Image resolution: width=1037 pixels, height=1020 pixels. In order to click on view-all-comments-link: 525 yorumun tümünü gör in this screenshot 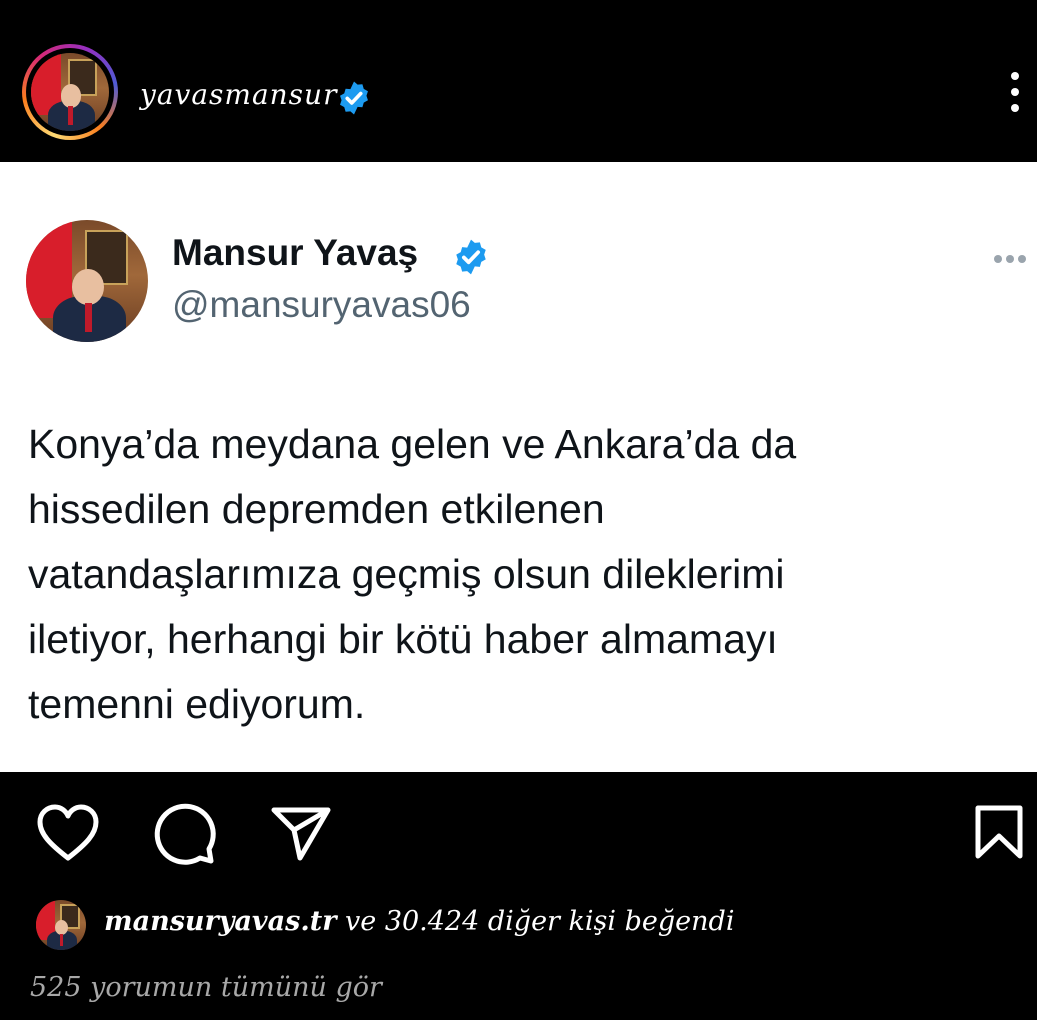, I will do `click(206, 987)`.